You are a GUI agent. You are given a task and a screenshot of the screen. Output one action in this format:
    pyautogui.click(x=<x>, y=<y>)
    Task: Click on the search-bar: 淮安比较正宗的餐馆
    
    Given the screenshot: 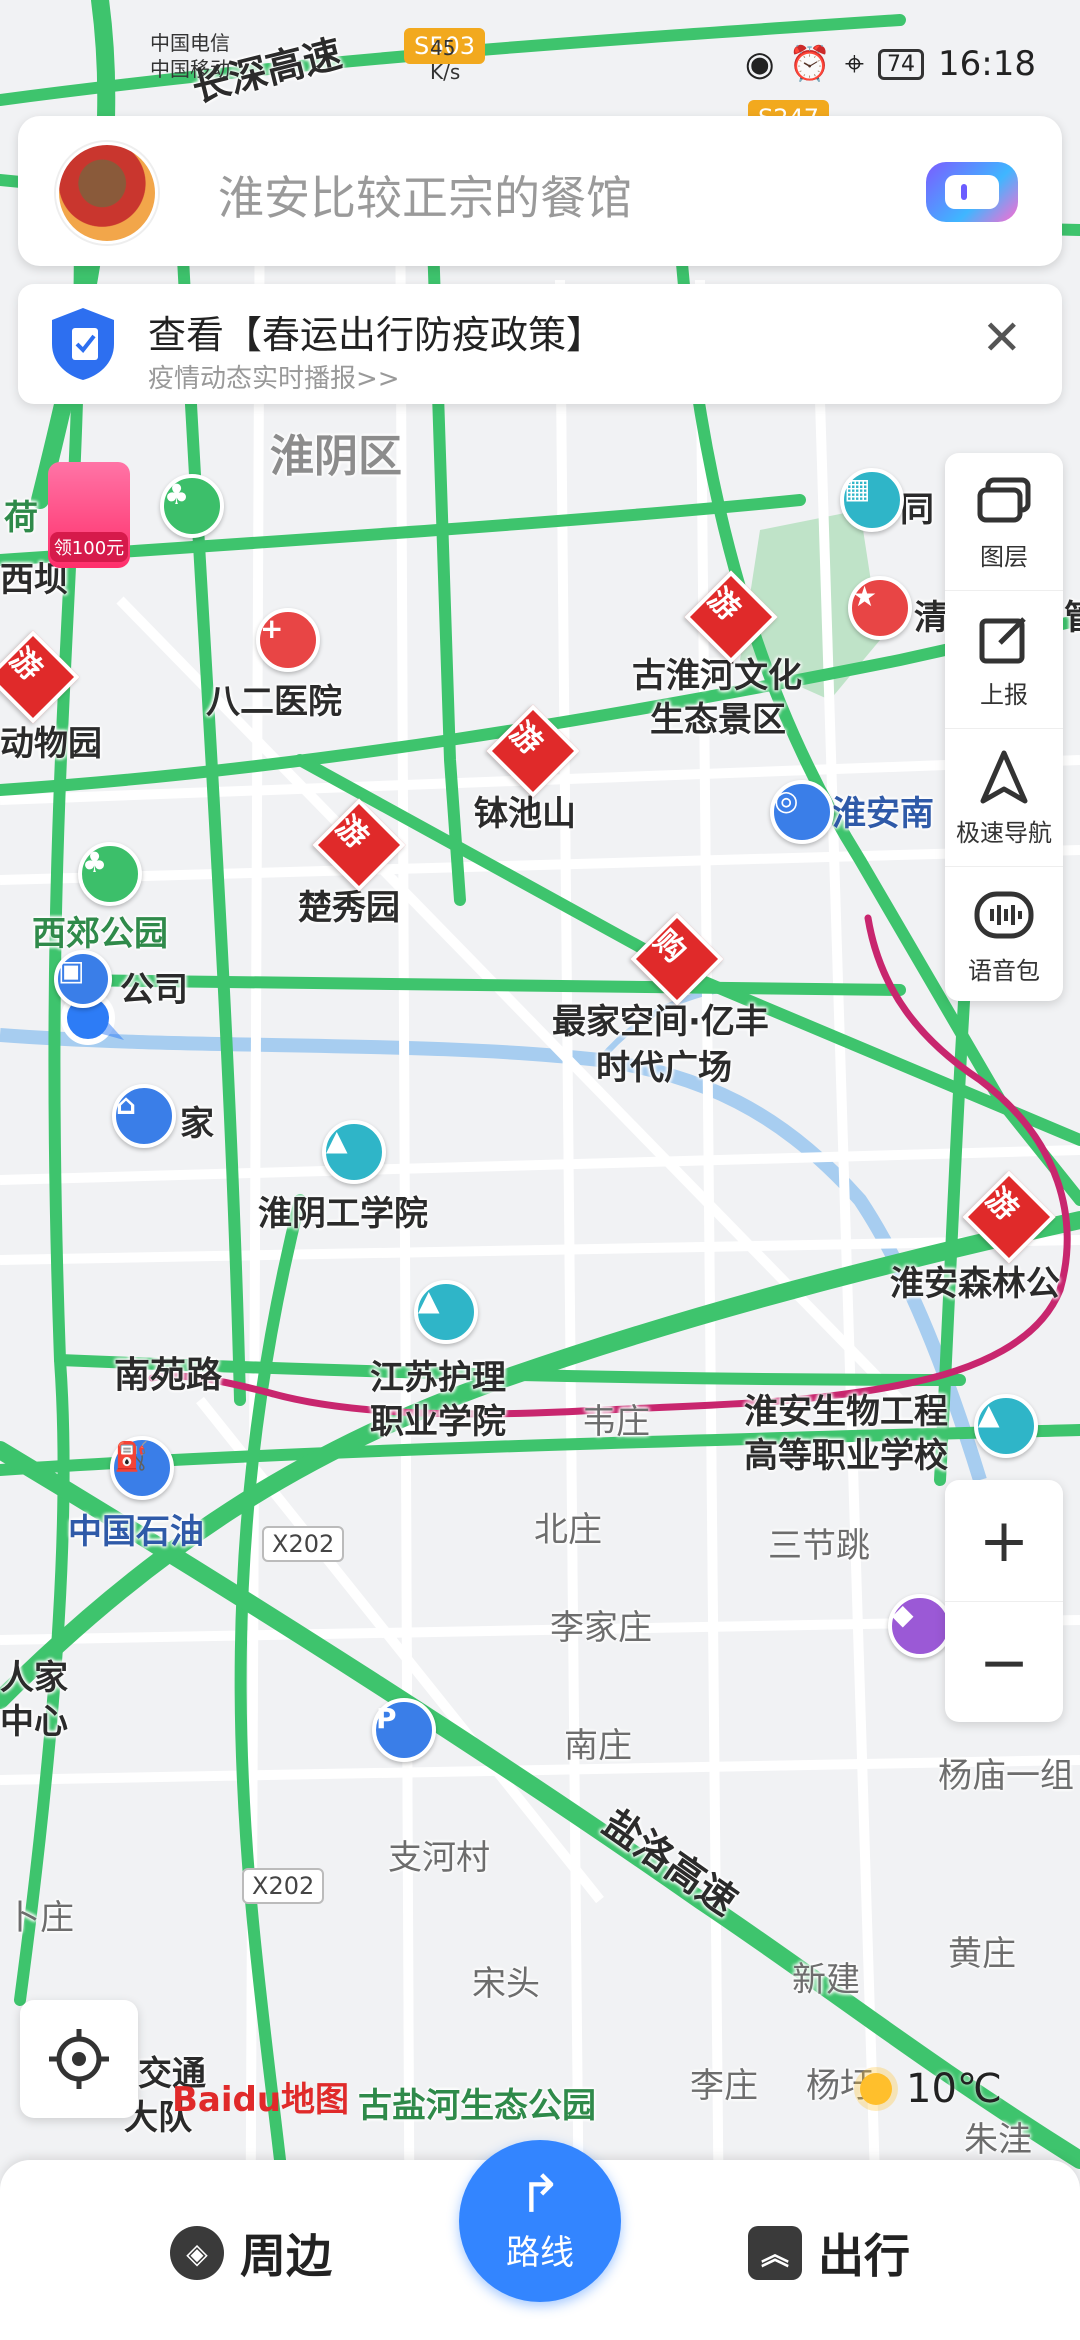 What is the action you would take?
    pyautogui.click(x=540, y=191)
    